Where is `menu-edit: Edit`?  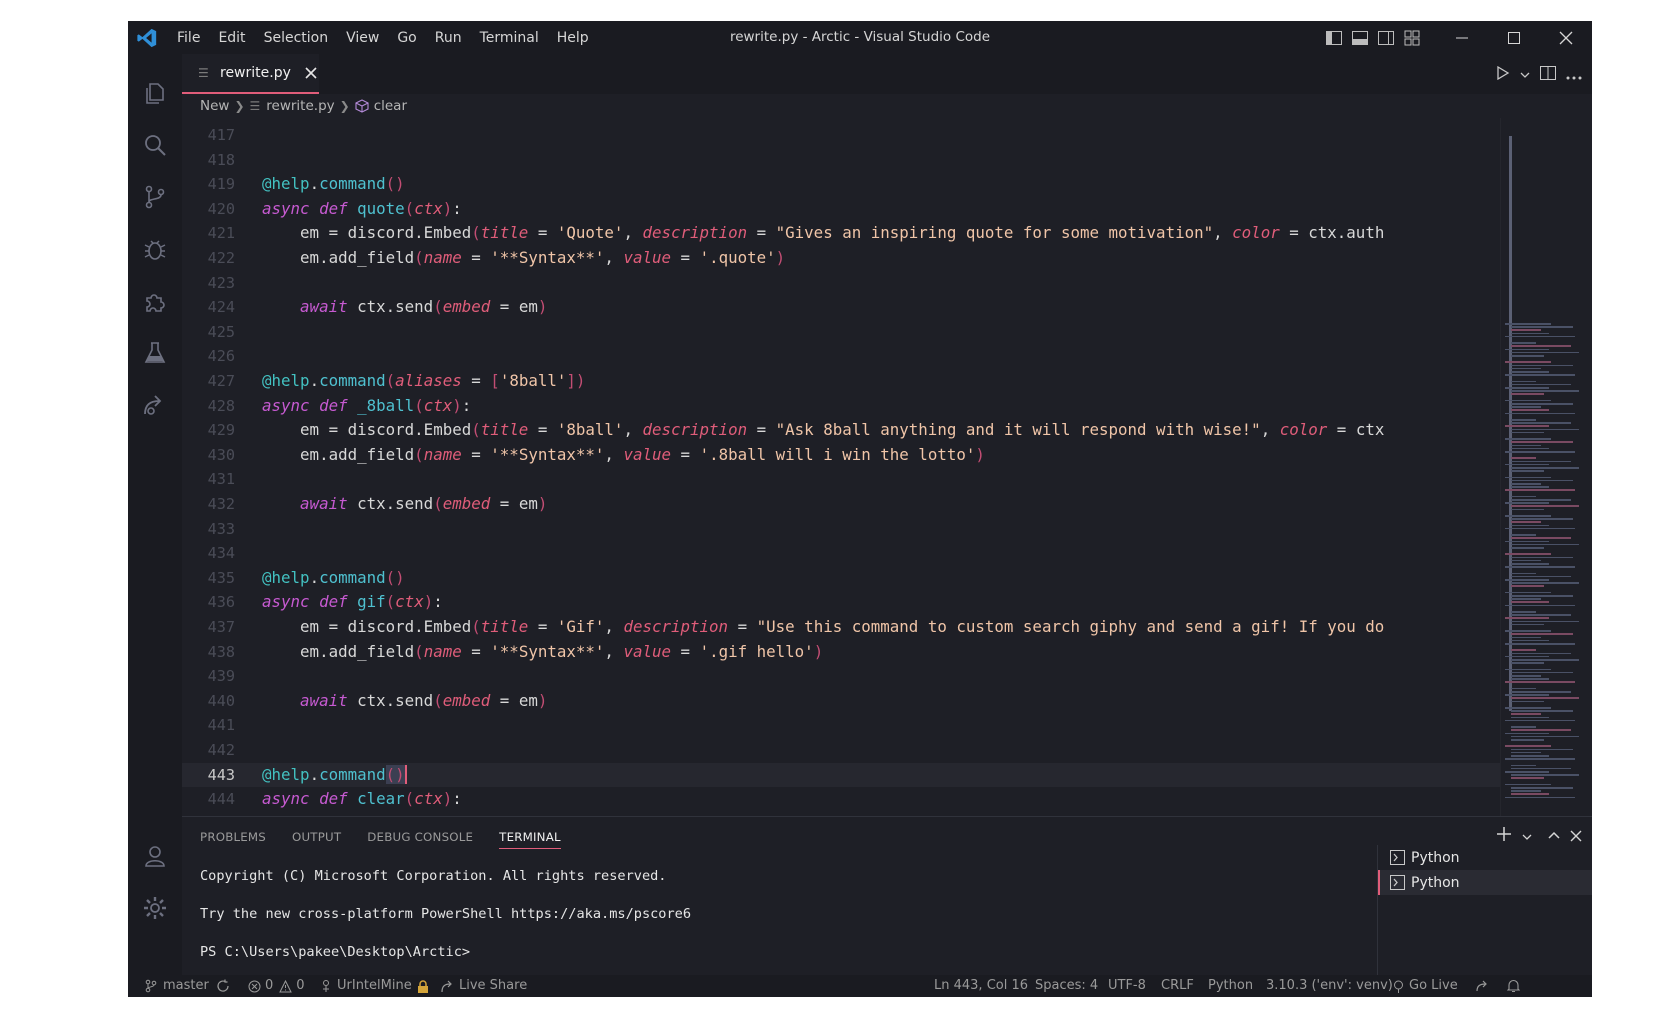 menu-edit: Edit is located at coordinates (231, 38).